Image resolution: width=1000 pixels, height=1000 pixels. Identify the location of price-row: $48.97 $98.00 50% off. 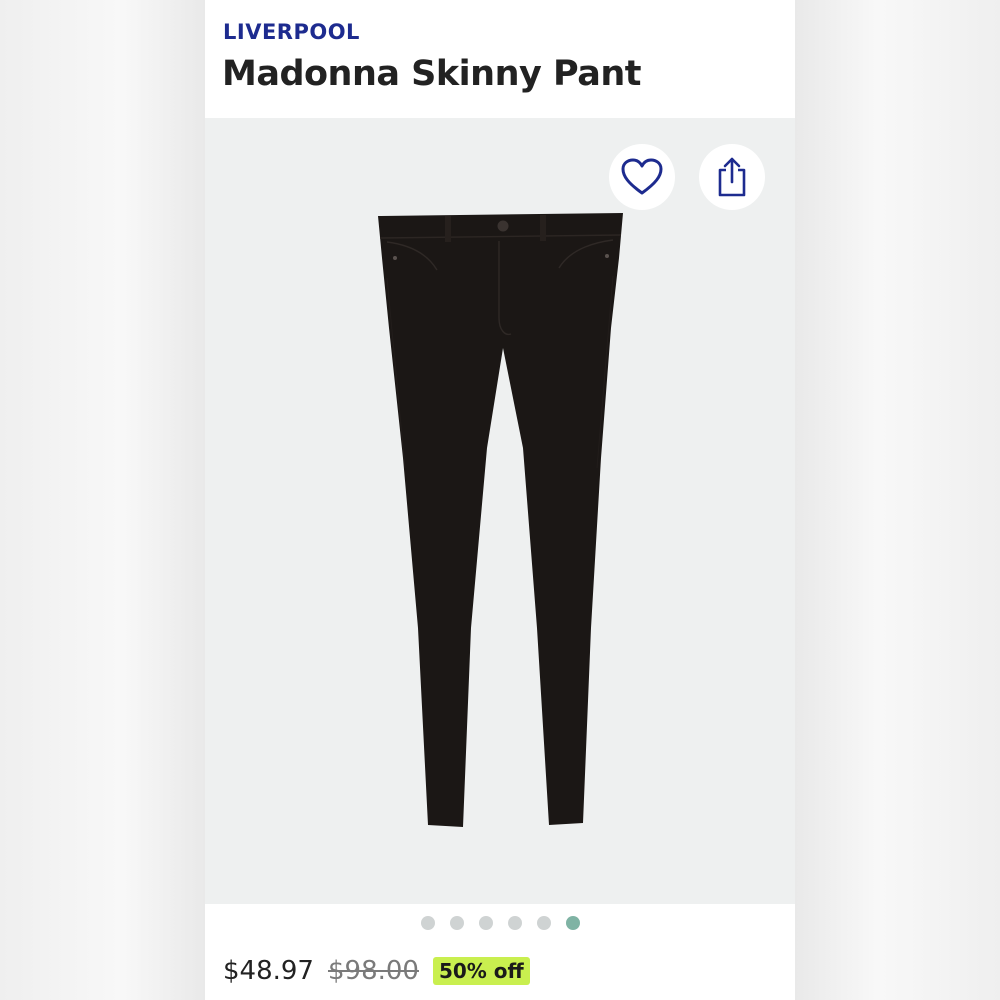
(376, 971).